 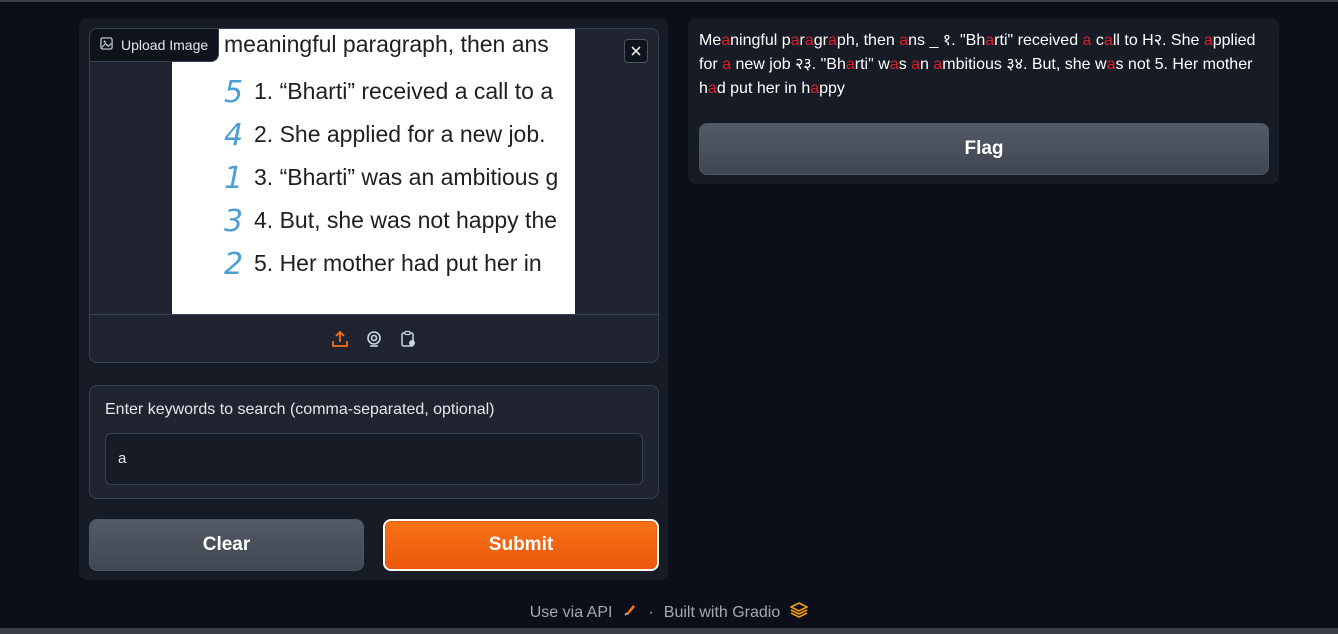 I want to click on clipboard-icon, so click(x=408, y=339).